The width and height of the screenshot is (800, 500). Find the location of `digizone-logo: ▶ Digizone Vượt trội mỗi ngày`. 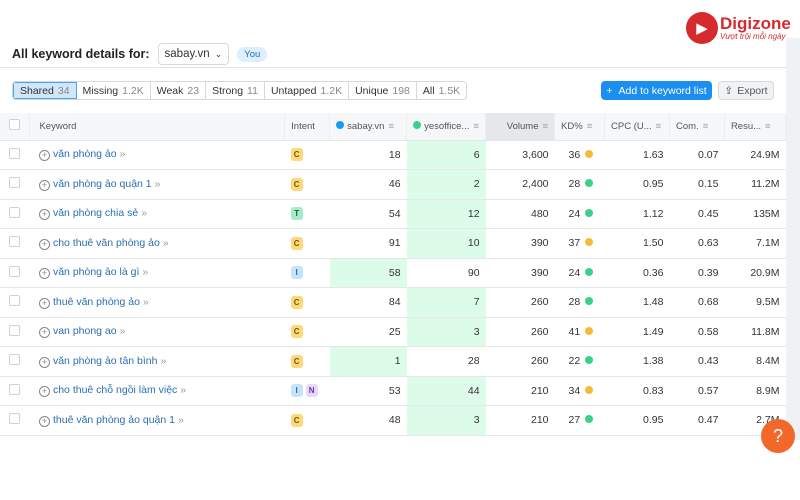

digizone-logo: ▶ Digizone Vượt trội mỗi ngày is located at coordinates (738, 28).